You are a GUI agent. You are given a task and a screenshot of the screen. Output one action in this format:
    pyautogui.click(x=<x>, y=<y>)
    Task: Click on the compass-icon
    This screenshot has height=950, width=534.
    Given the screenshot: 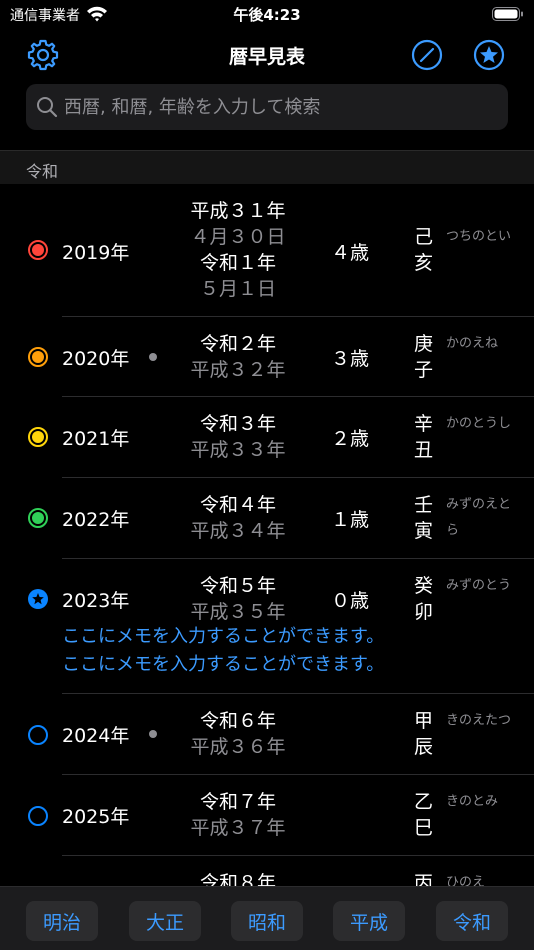 What is the action you would take?
    pyautogui.click(x=427, y=55)
    